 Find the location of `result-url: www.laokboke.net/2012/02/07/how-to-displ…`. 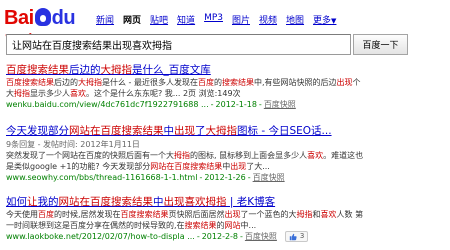

result-url: www.laokboke.net/2012/02/07/how-to-displ… is located at coordinates (100, 236).